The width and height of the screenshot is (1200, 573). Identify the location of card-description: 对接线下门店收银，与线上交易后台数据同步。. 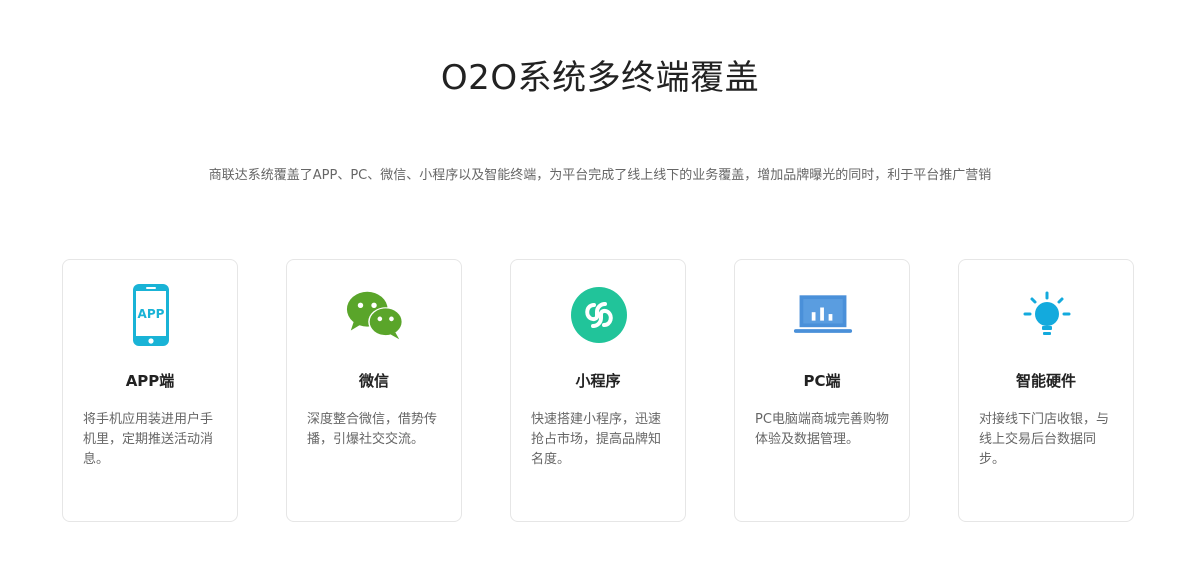
(1044, 439).